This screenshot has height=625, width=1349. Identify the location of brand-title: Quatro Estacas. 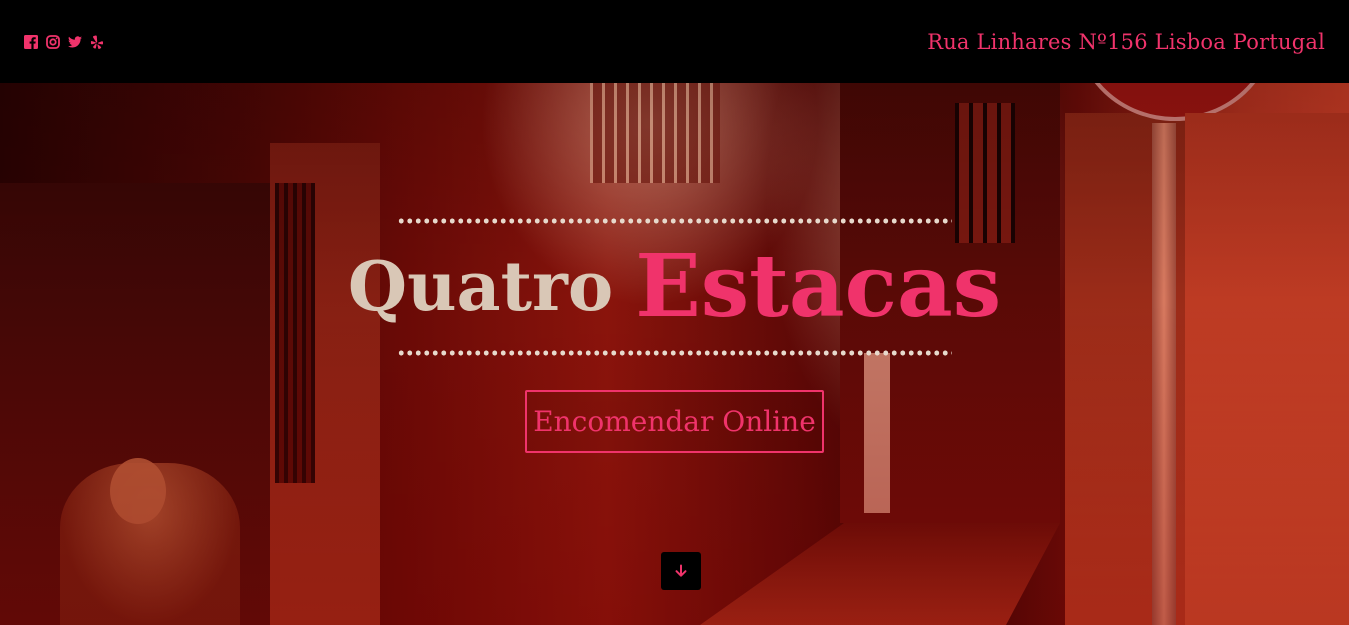
(674, 287).